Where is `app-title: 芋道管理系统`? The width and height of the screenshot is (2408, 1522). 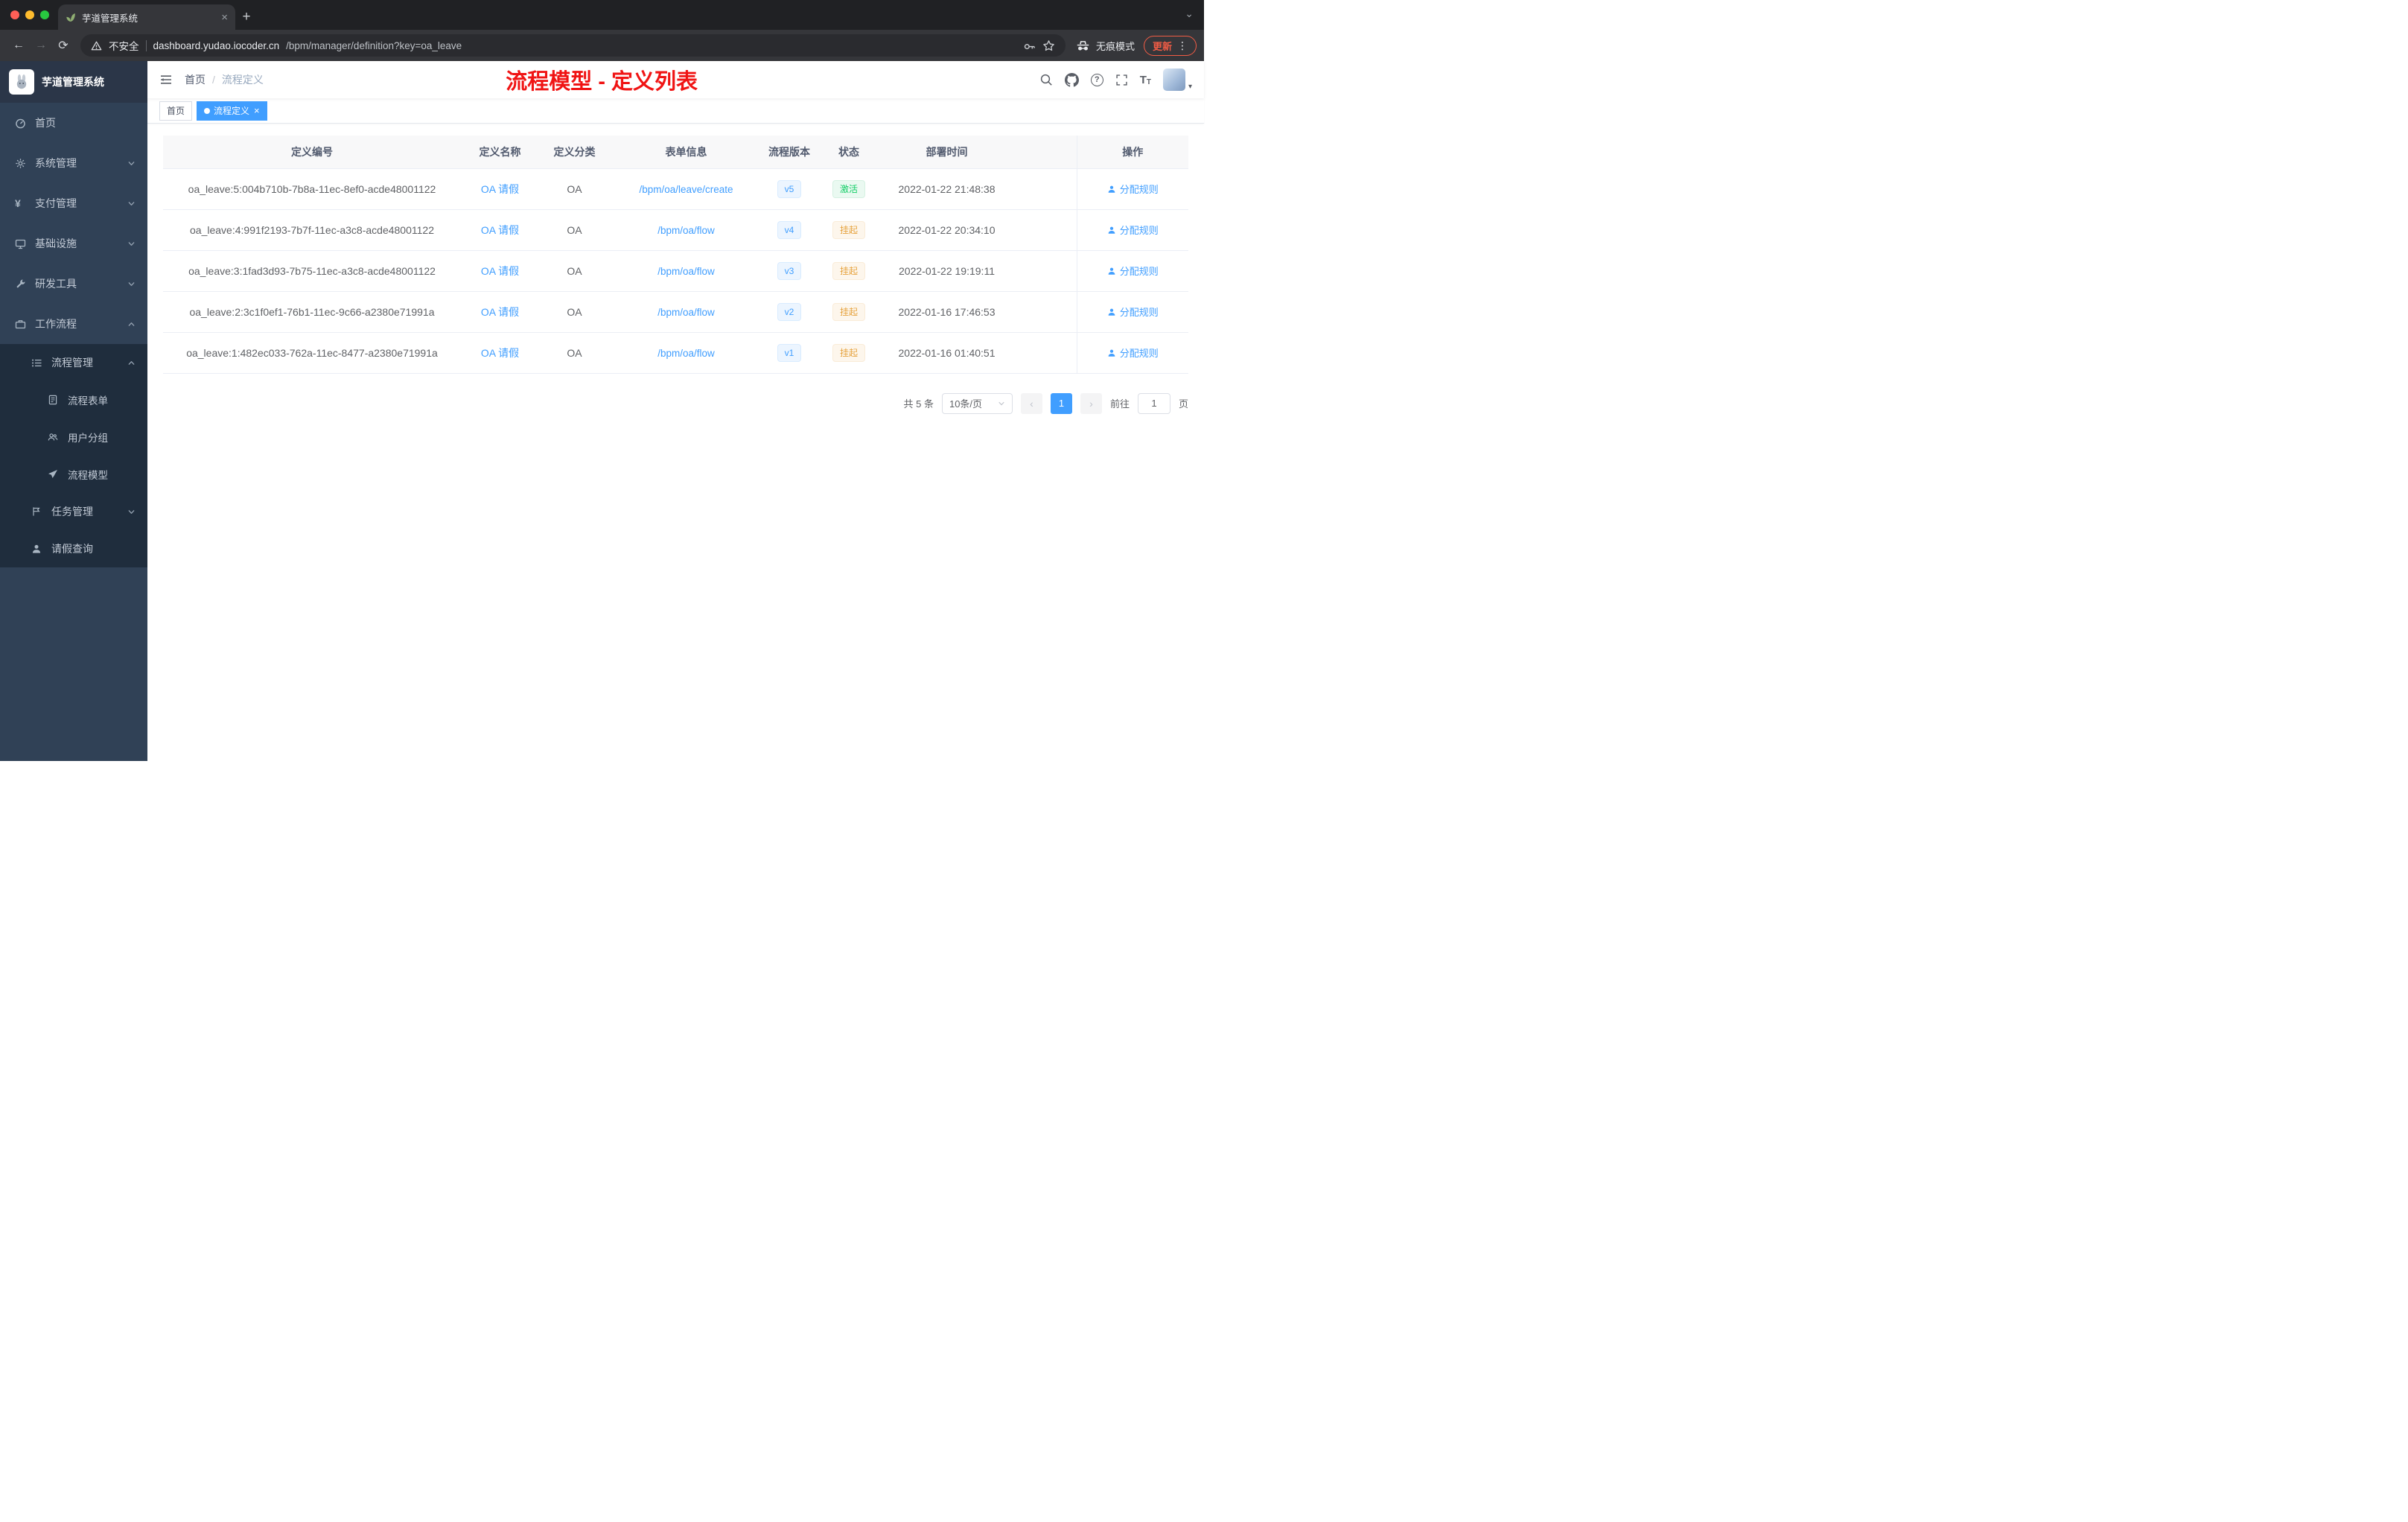 app-title: 芋道管理系统 is located at coordinates (73, 82).